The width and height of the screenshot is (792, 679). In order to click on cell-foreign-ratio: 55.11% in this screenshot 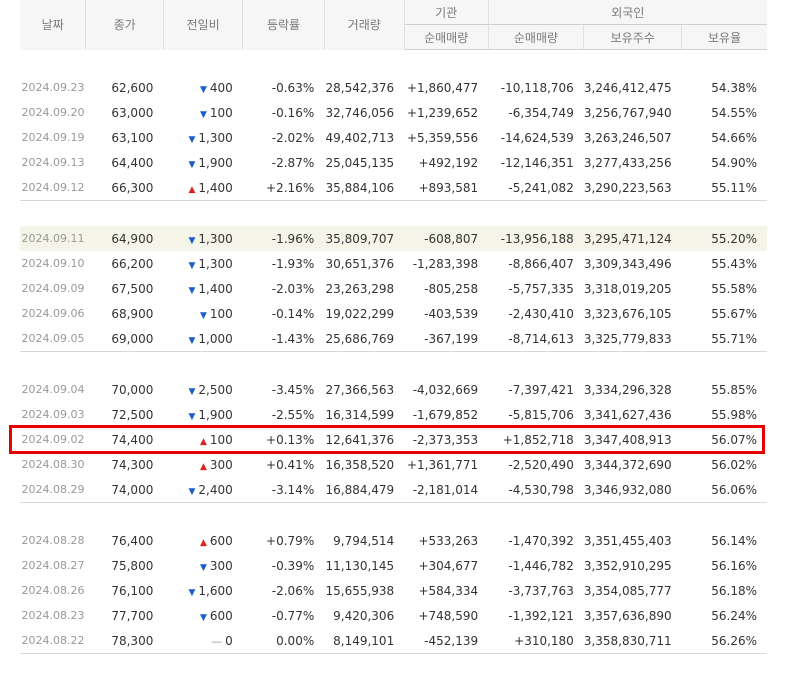, I will do `click(724, 188)`.